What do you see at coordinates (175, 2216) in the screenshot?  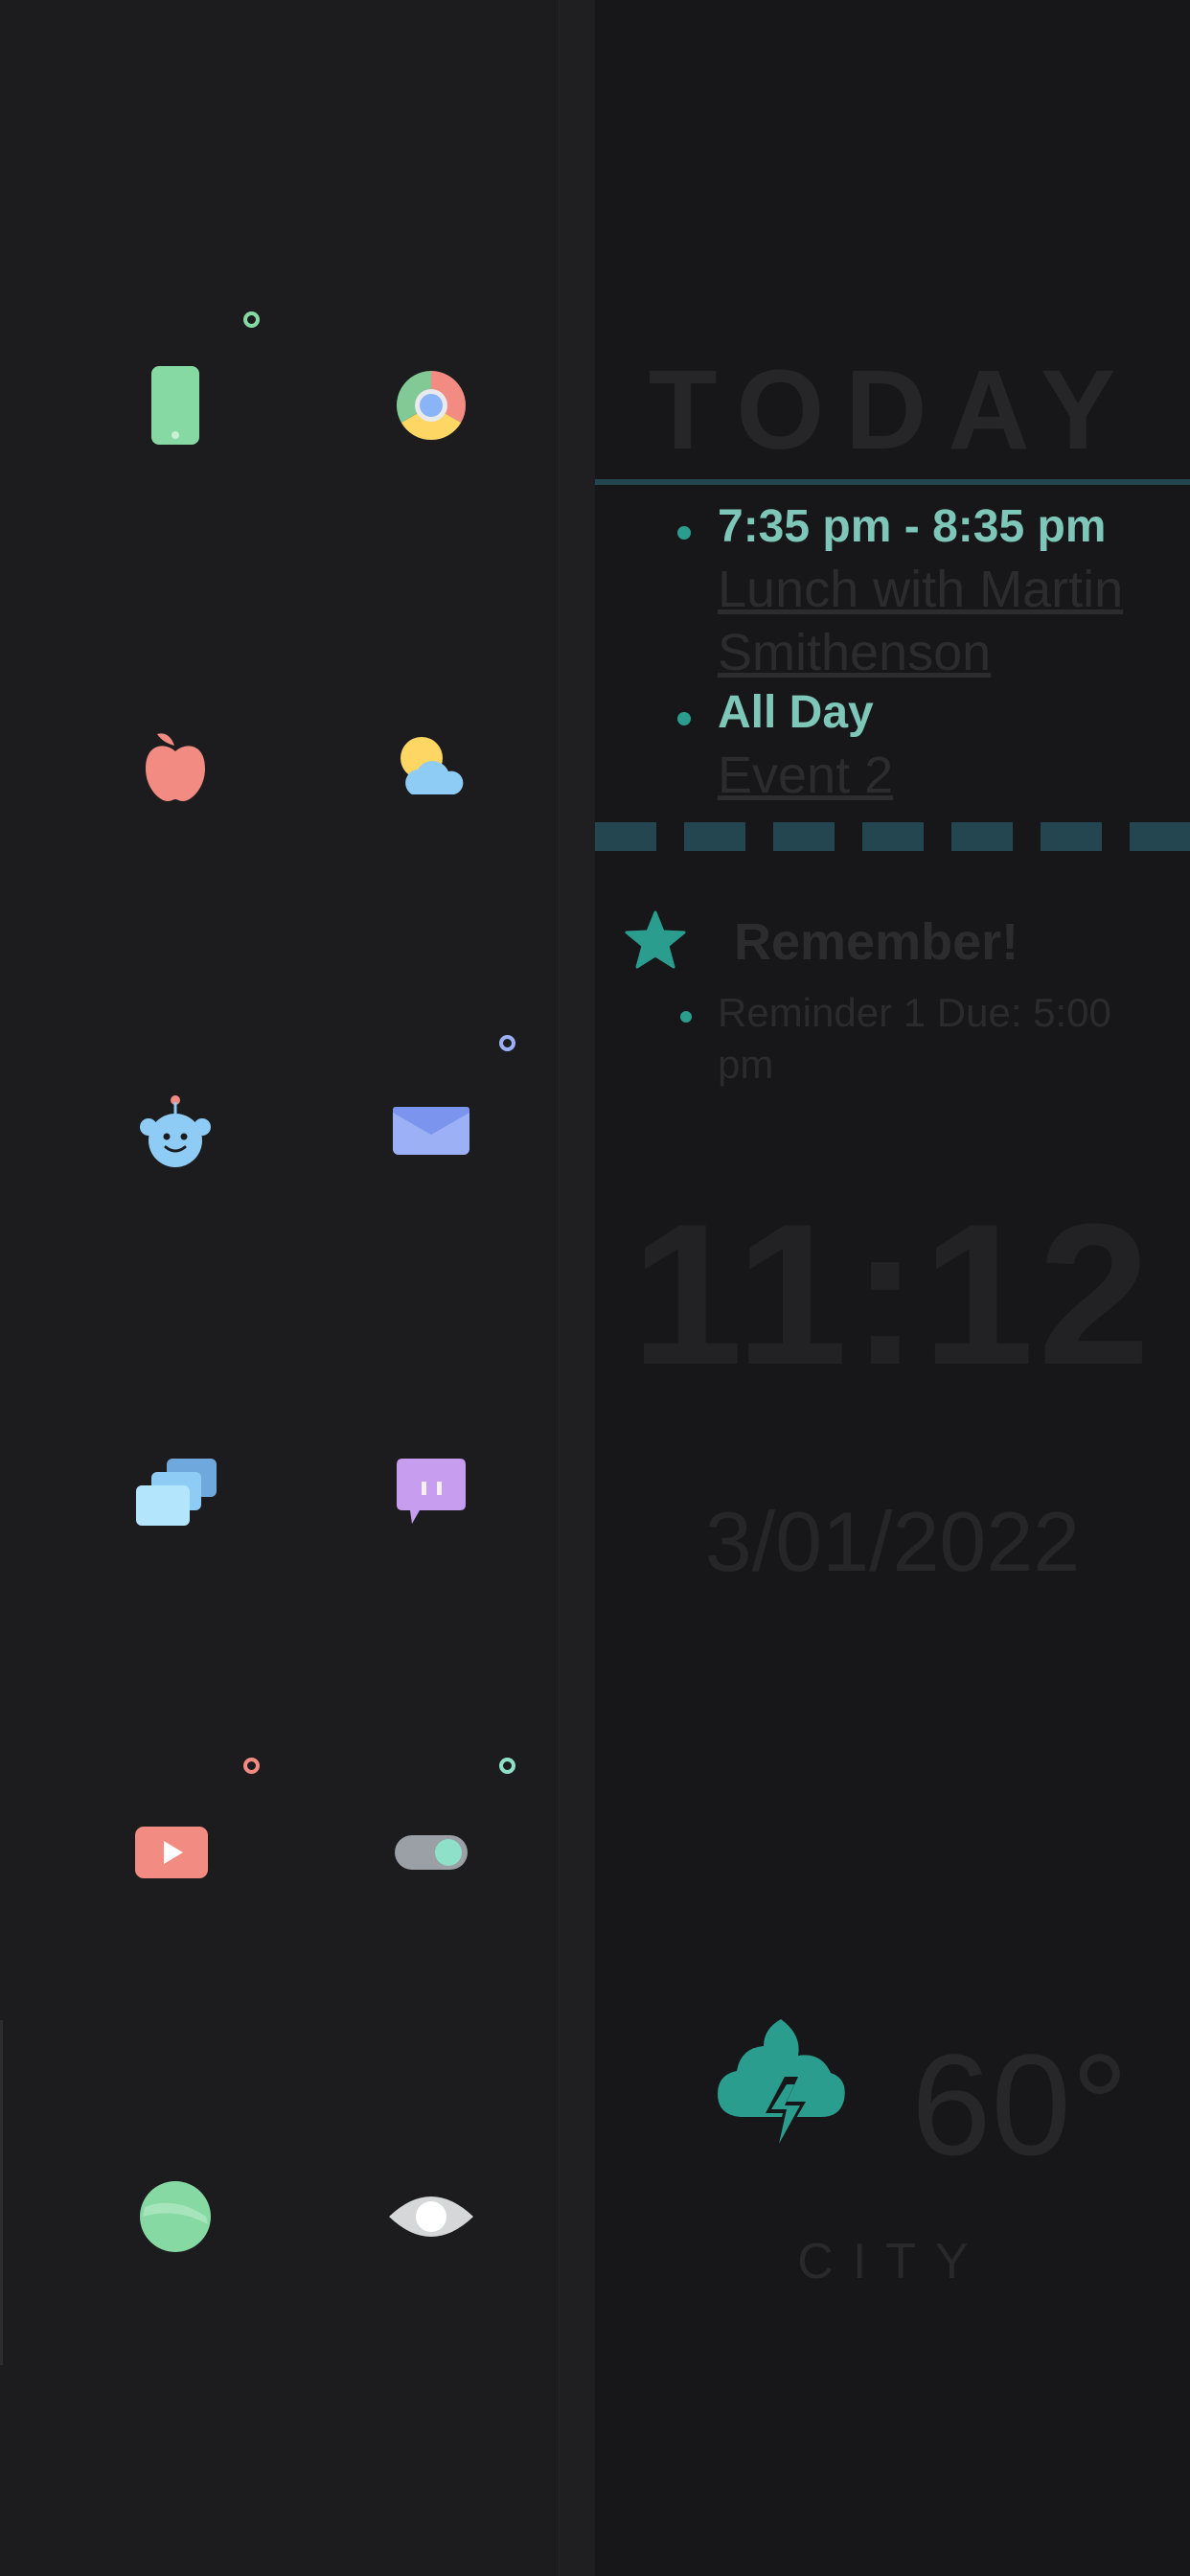 I see `globe-app-icon` at bounding box center [175, 2216].